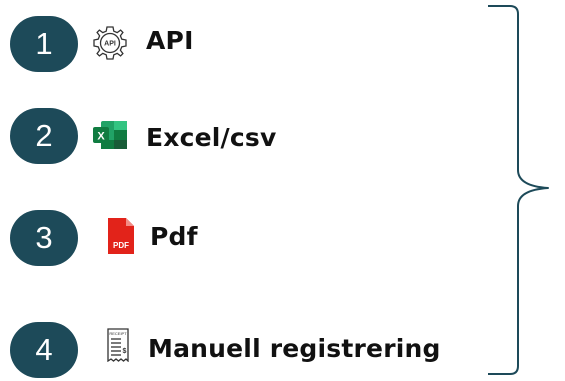 Image resolution: width=565 pixels, height=381 pixels. I want to click on step-number: 1, so click(44, 43).